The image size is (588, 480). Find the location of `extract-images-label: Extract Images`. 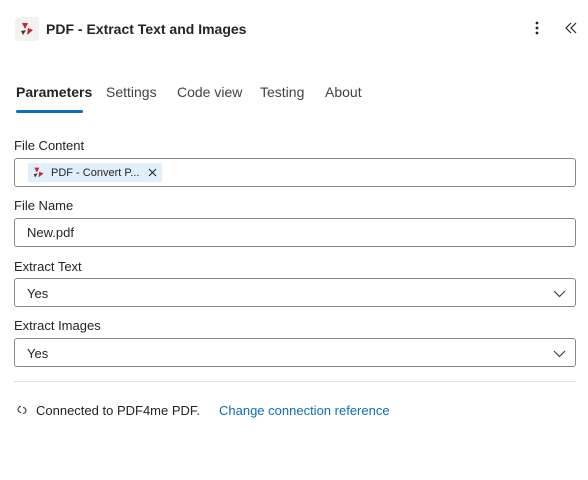

extract-images-label: Extract Images is located at coordinates (57, 325).